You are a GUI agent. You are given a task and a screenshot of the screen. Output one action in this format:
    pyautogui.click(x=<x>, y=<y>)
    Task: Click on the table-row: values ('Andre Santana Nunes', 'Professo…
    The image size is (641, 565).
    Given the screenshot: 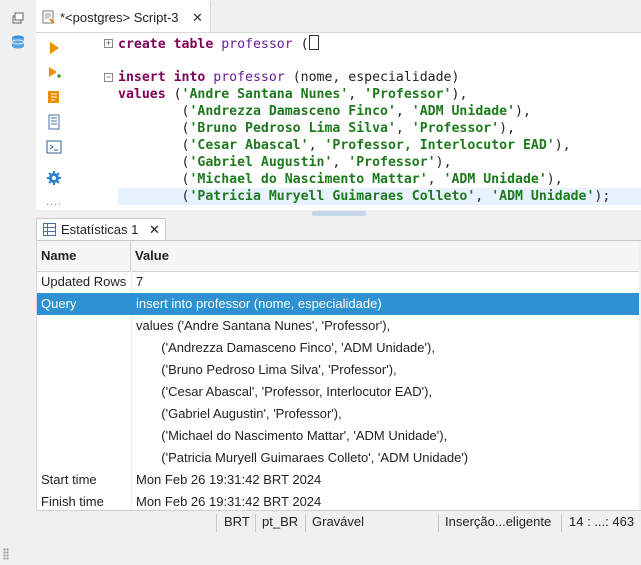 What is the action you would take?
    pyautogui.click(x=338, y=326)
    